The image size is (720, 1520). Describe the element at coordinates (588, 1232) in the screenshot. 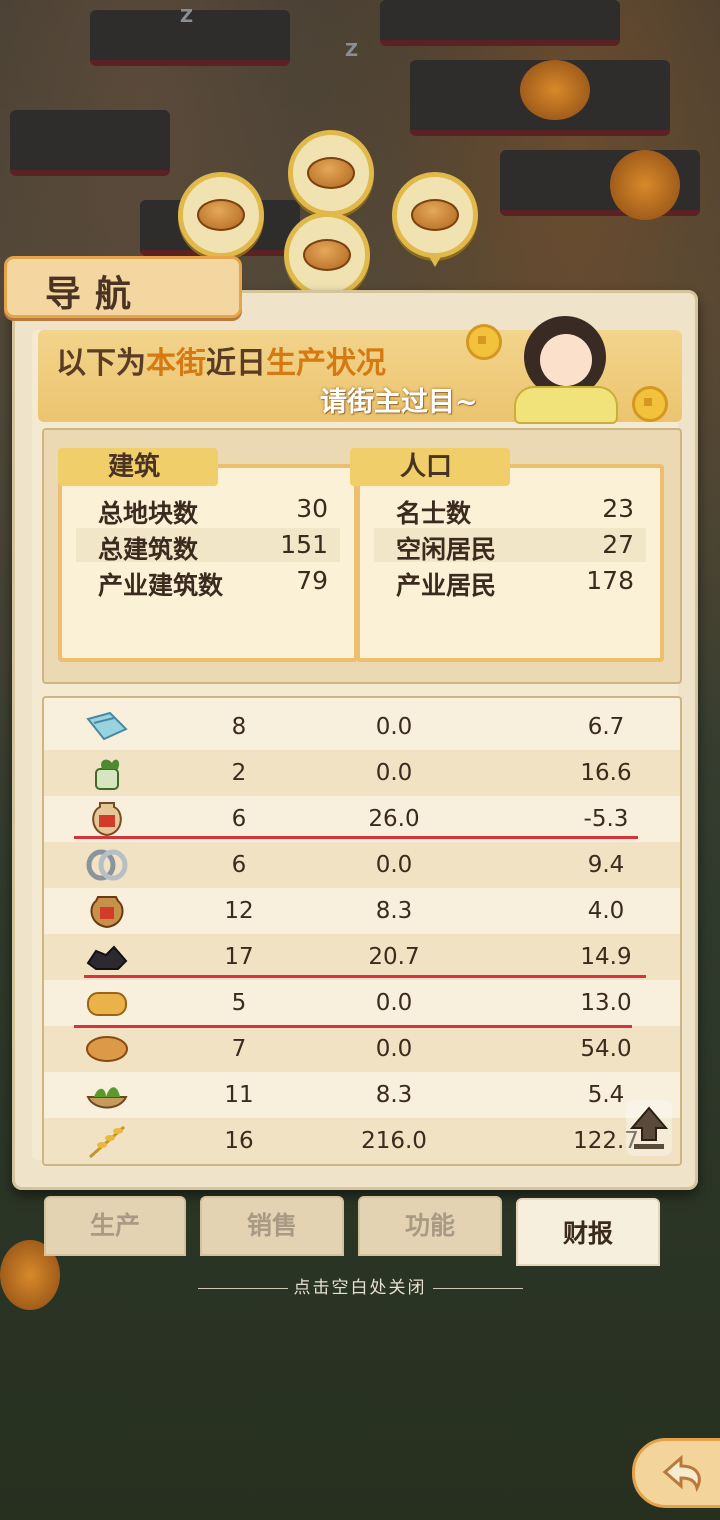

I see `tab-financial-report: 财报` at that location.